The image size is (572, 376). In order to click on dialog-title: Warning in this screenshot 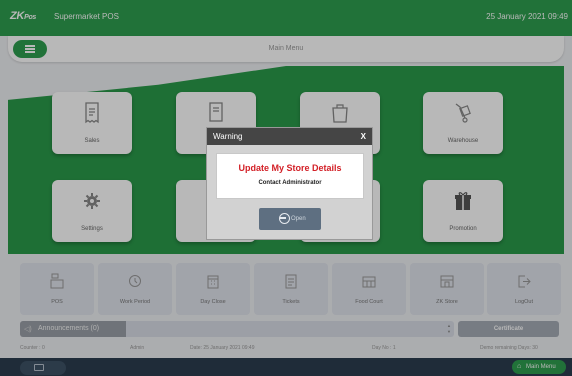, I will do `click(228, 136)`.